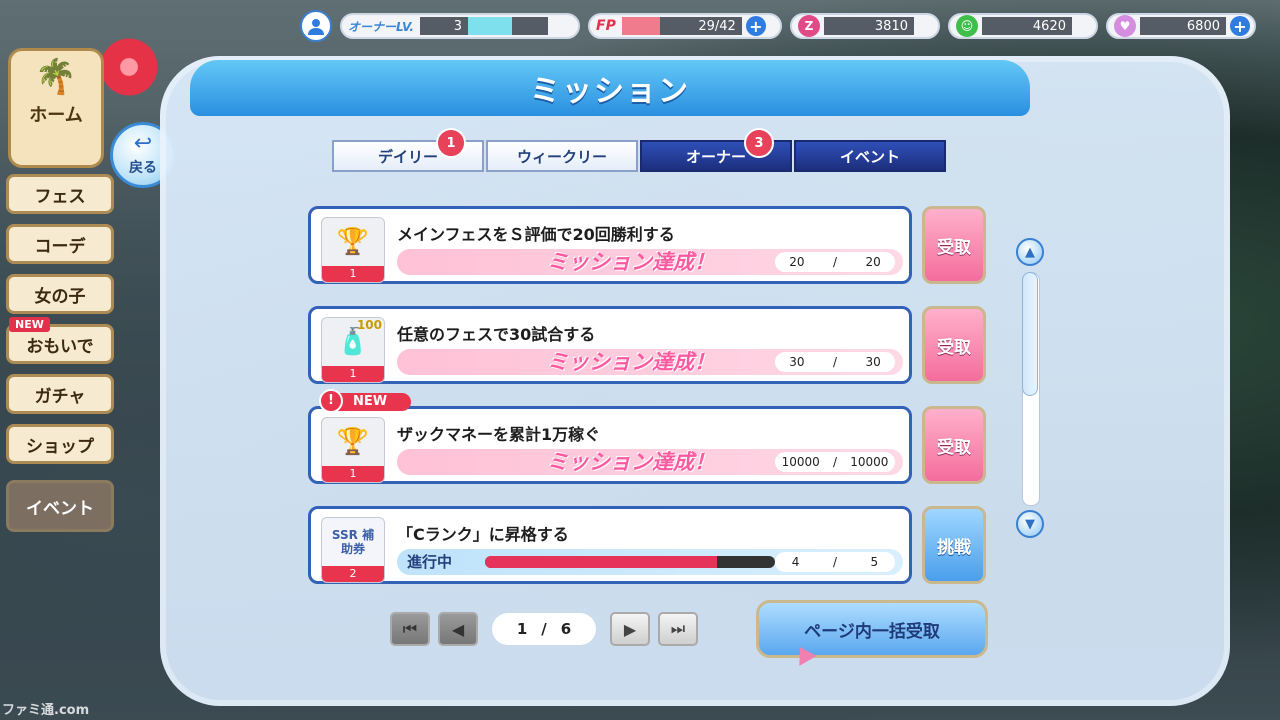 The width and height of the screenshot is (1280, 720). Describe the element at coordinates (369, 325) in the screenshot. I see `reward-tag: 100` at that location.